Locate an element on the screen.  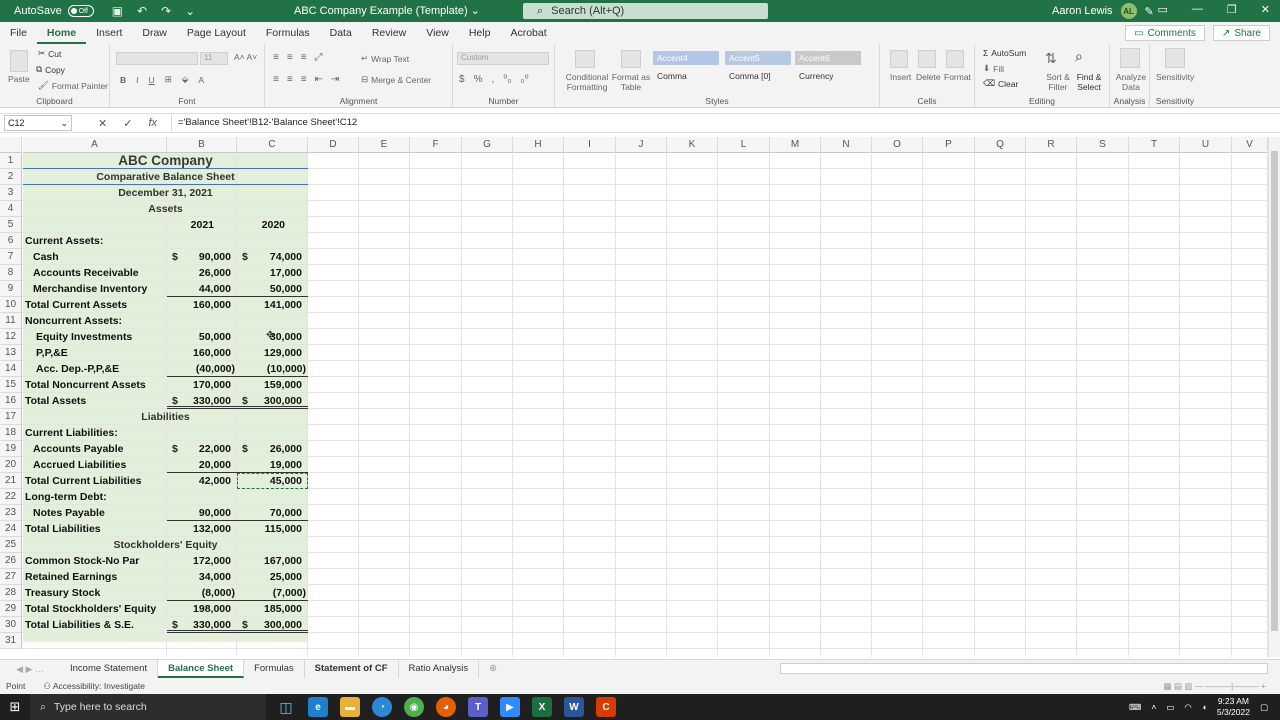
accounting-icon: $ is located at coordinates (462, 79).